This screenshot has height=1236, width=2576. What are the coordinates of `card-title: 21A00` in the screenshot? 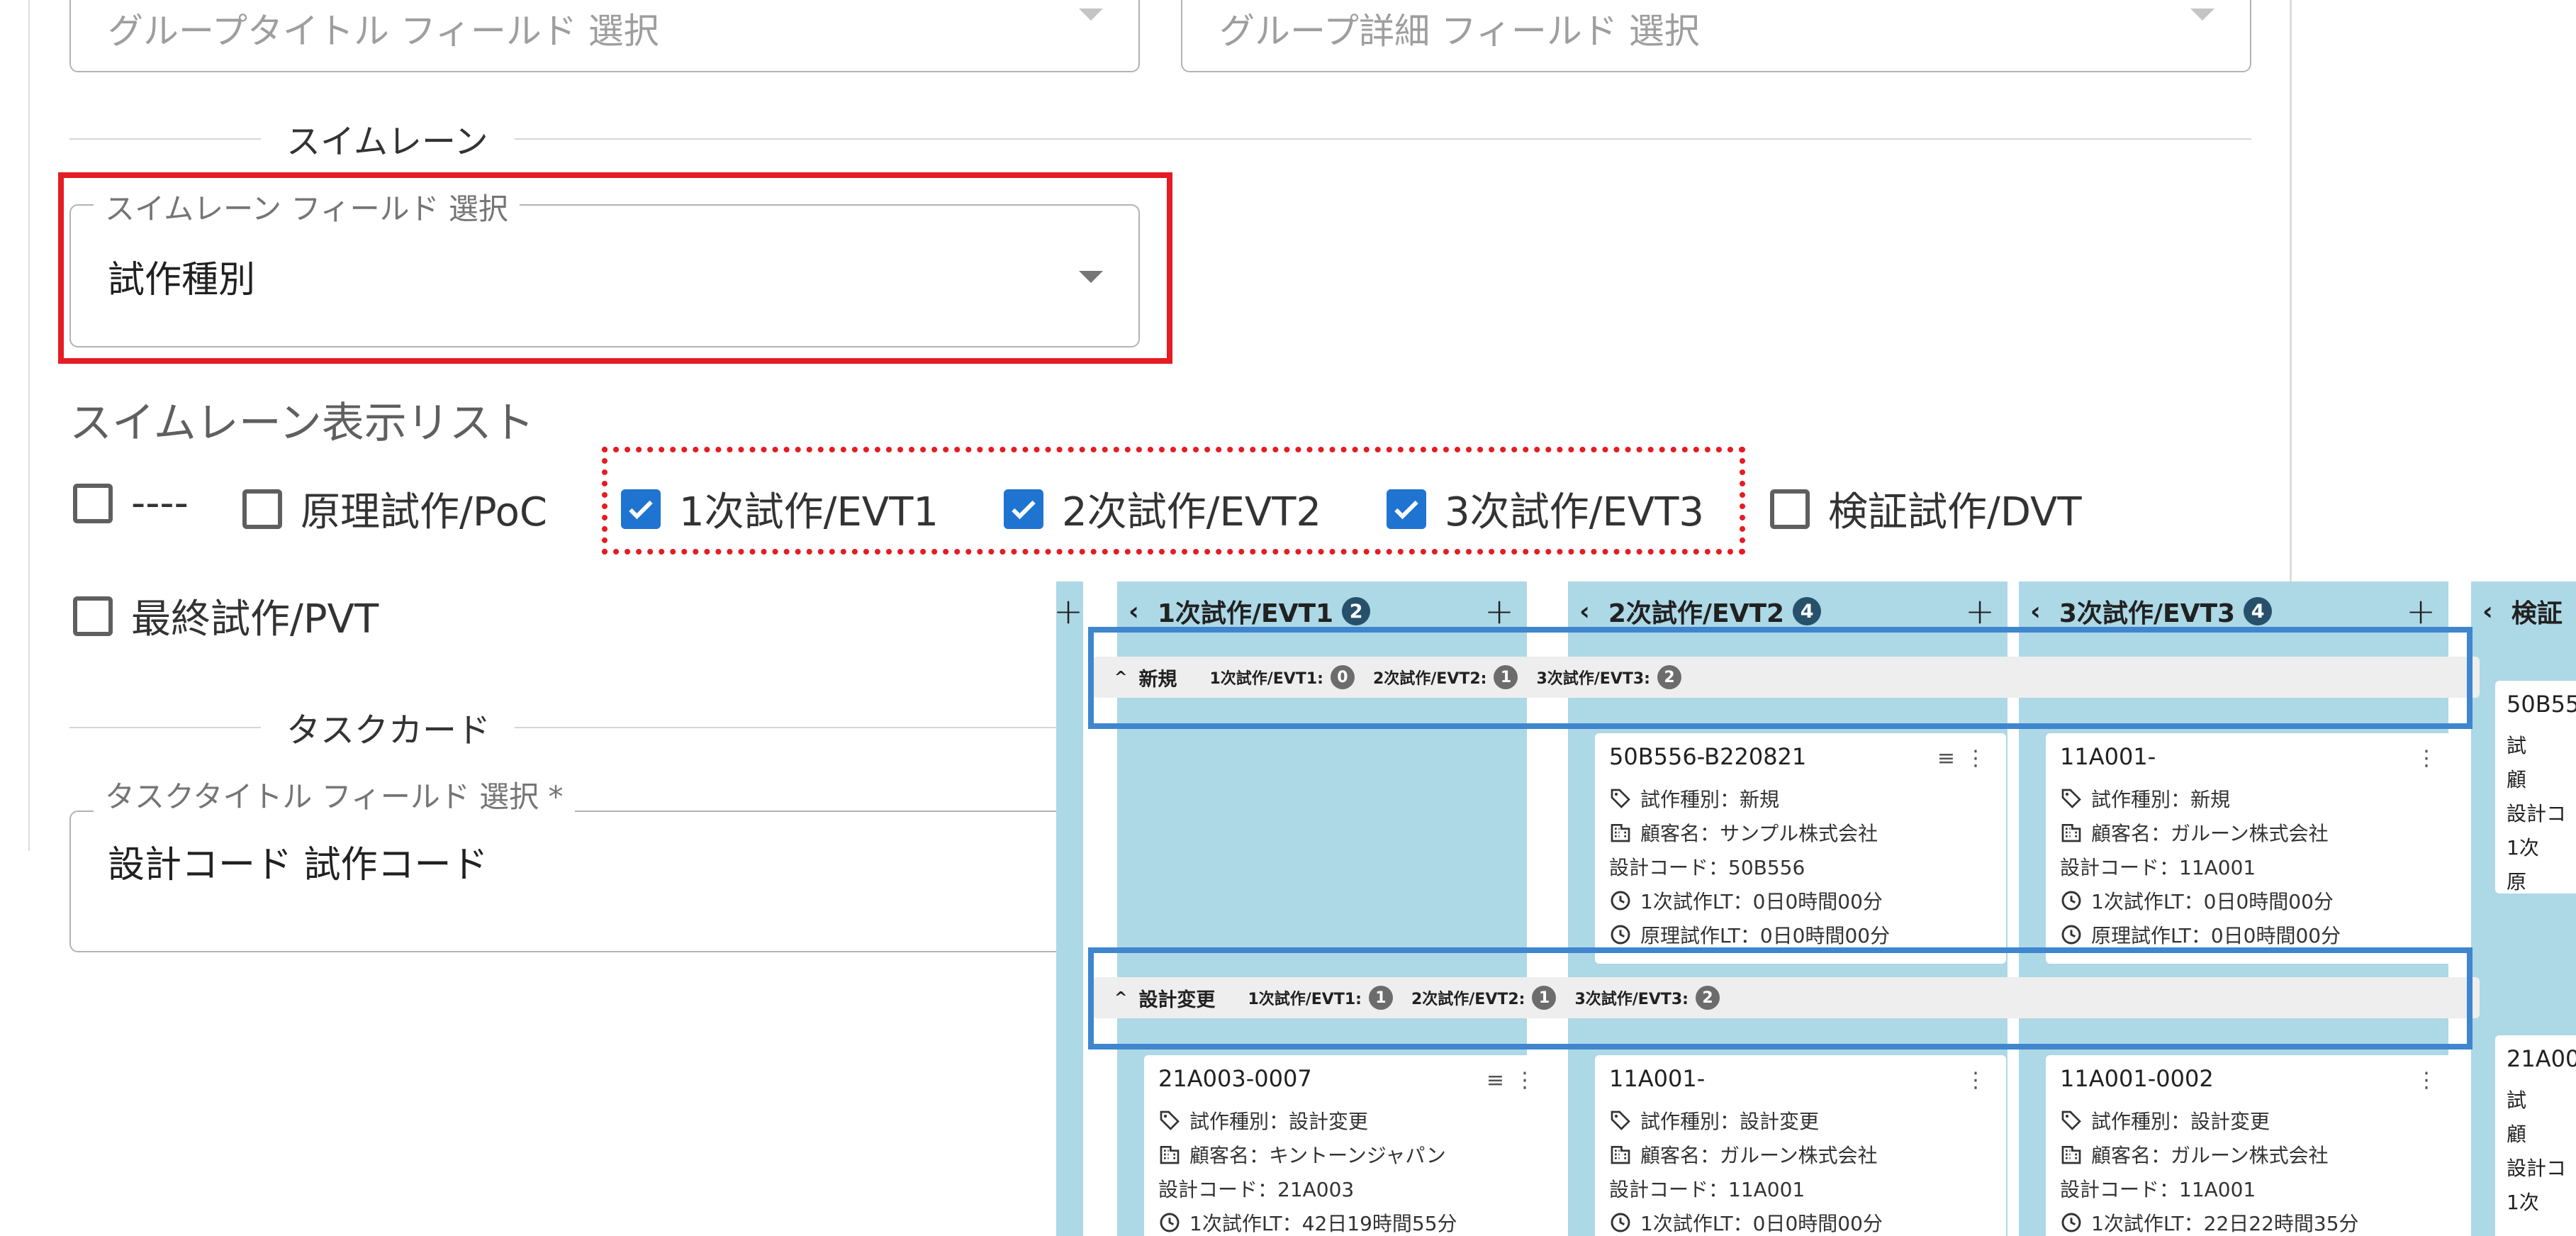 It's located at (2541, 1058).